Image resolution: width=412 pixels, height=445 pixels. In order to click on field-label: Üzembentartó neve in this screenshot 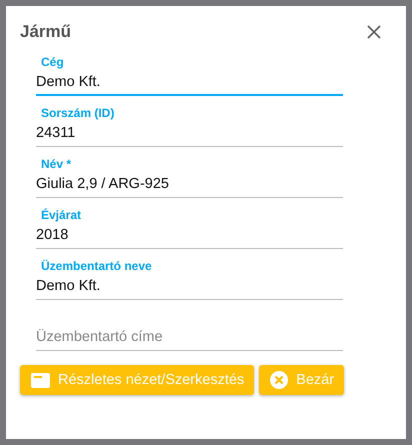, I will do `click(97, 266)`.